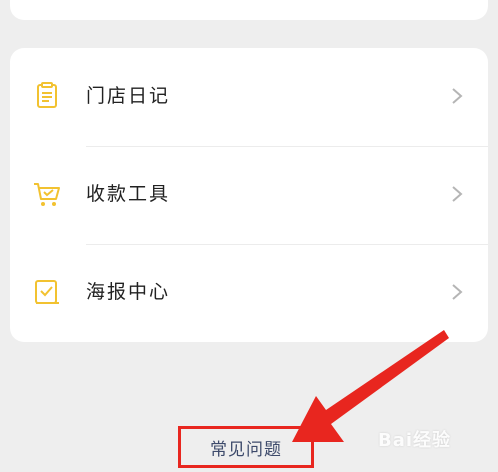 This screenshot has height=472, width=498. Describe the element at coordinates (47, 95) in the screenshot. I see `diary-icon` at that location.